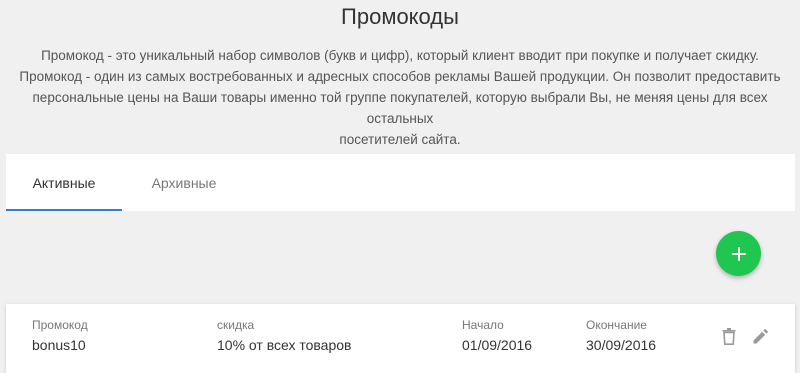  I want to click on promo-code-label: Промокод, so click(60, 325).